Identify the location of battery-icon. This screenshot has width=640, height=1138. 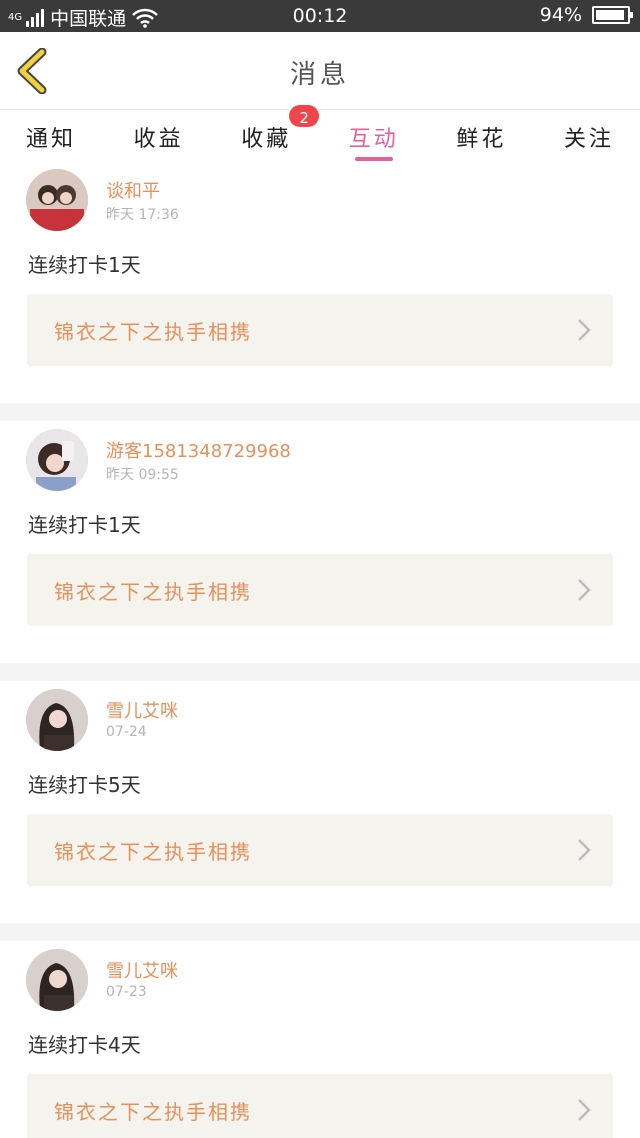
(612, 15).